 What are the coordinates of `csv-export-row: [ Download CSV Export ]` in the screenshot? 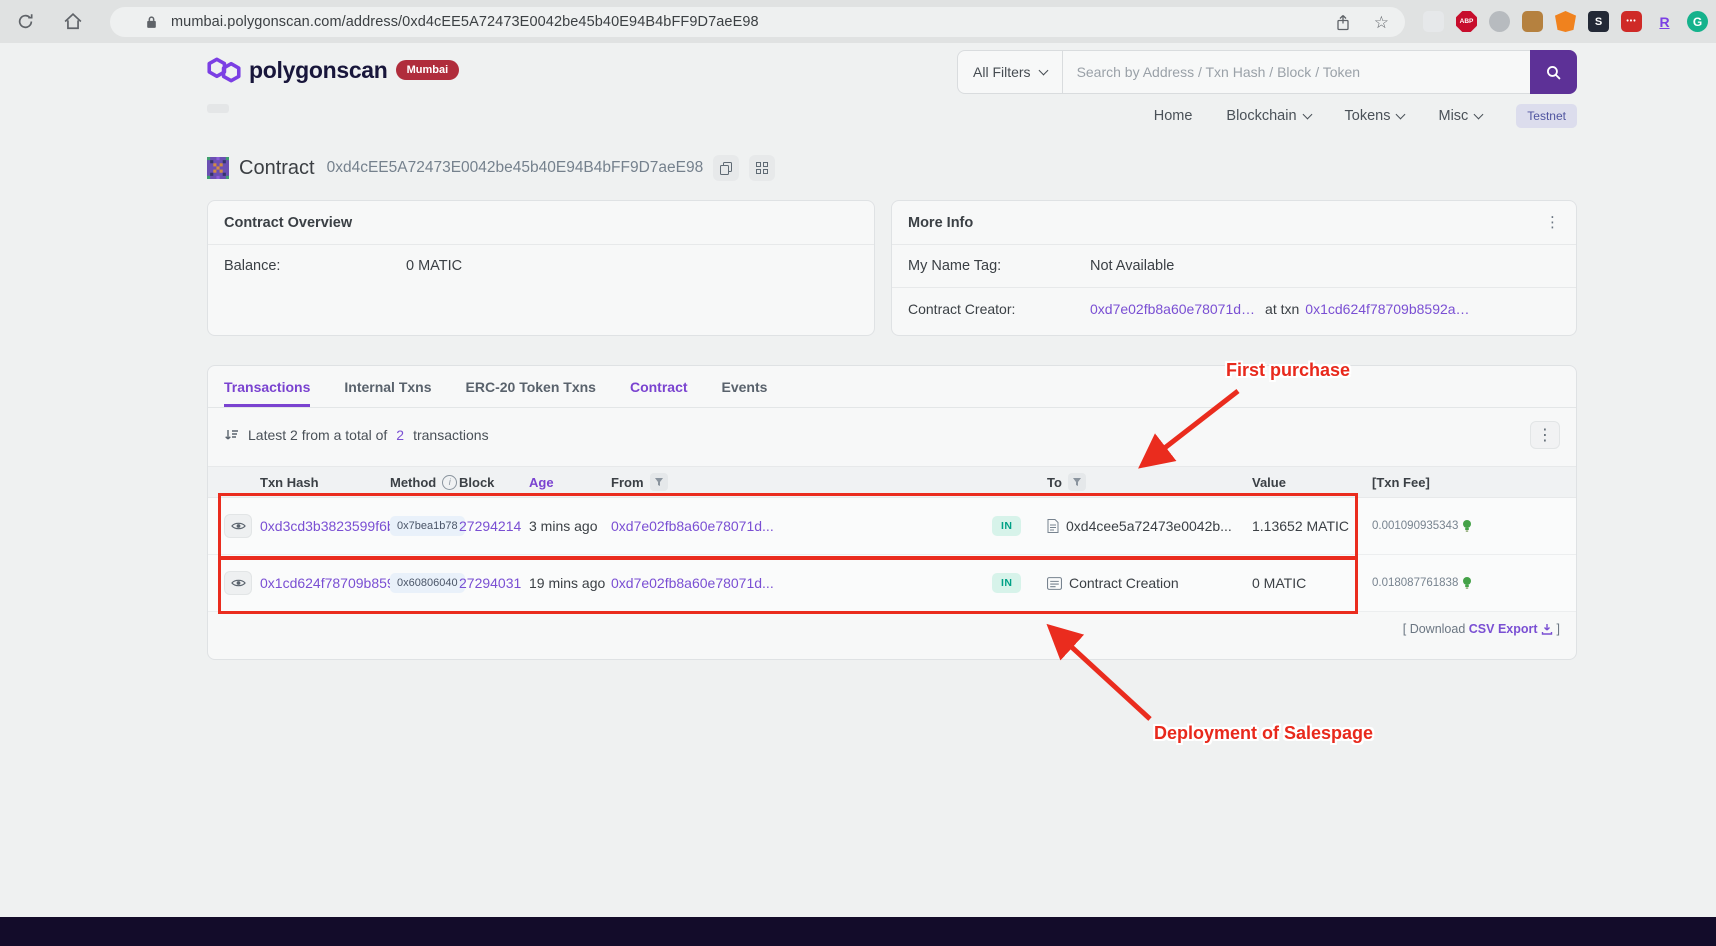 It's located at (892, 629).